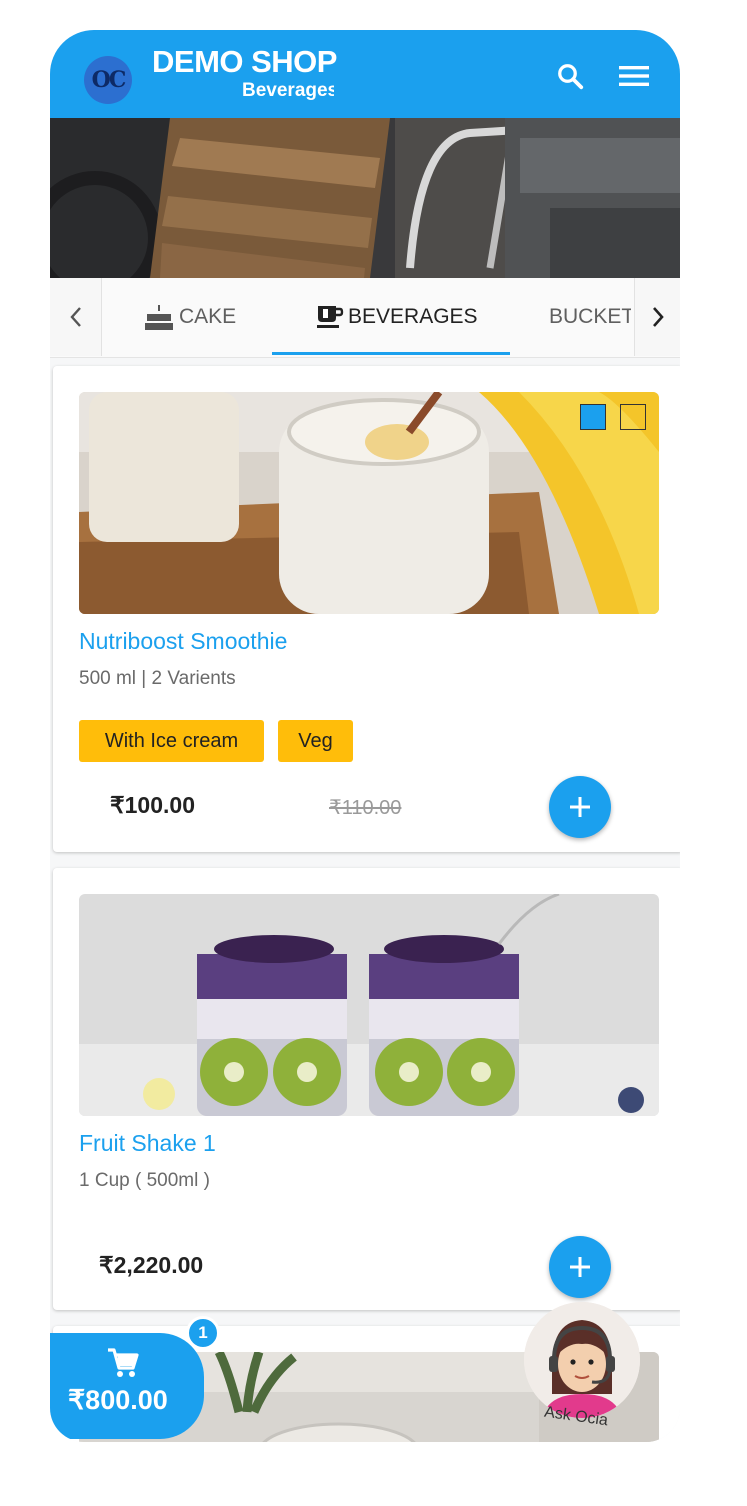 This screenshot has height=1506, width=747. Describe the element at coordinates (365, 198) in the screenshot. I see `category-banner` at that location.